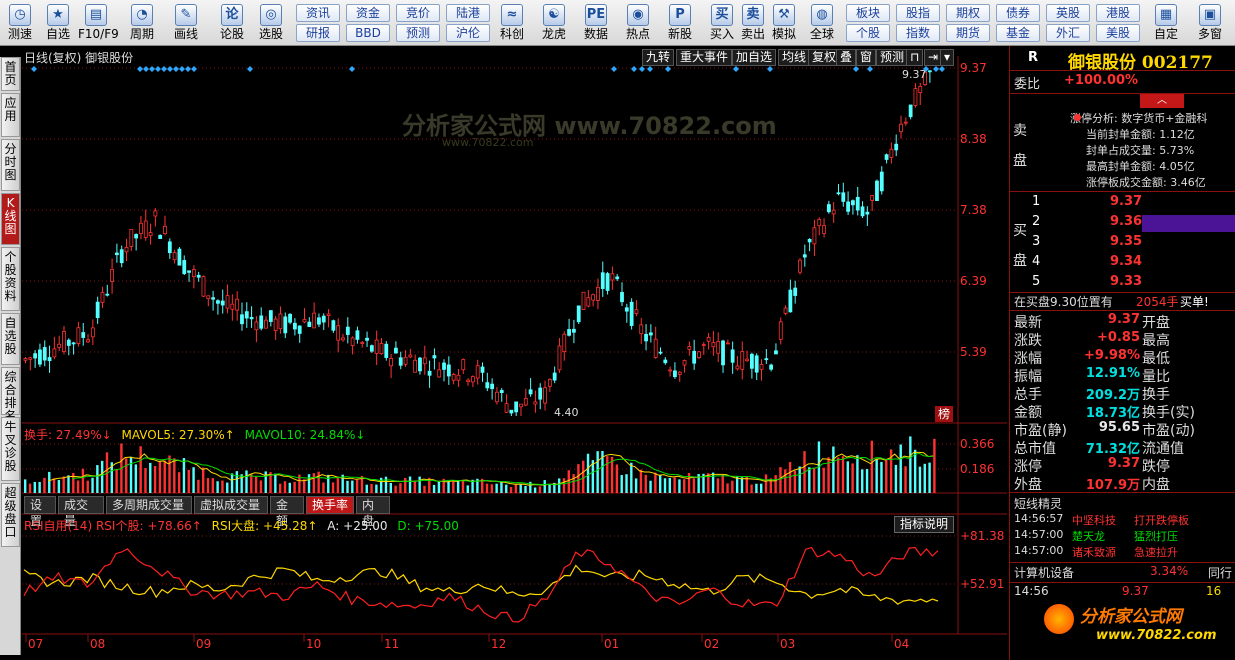 The width and height of the screenshot is (1235, 660). What do you see at coordinates (1039, 534) in the screenshot?
I see `sprite-time: 14:57:00` at bounding box center [1039, 534].